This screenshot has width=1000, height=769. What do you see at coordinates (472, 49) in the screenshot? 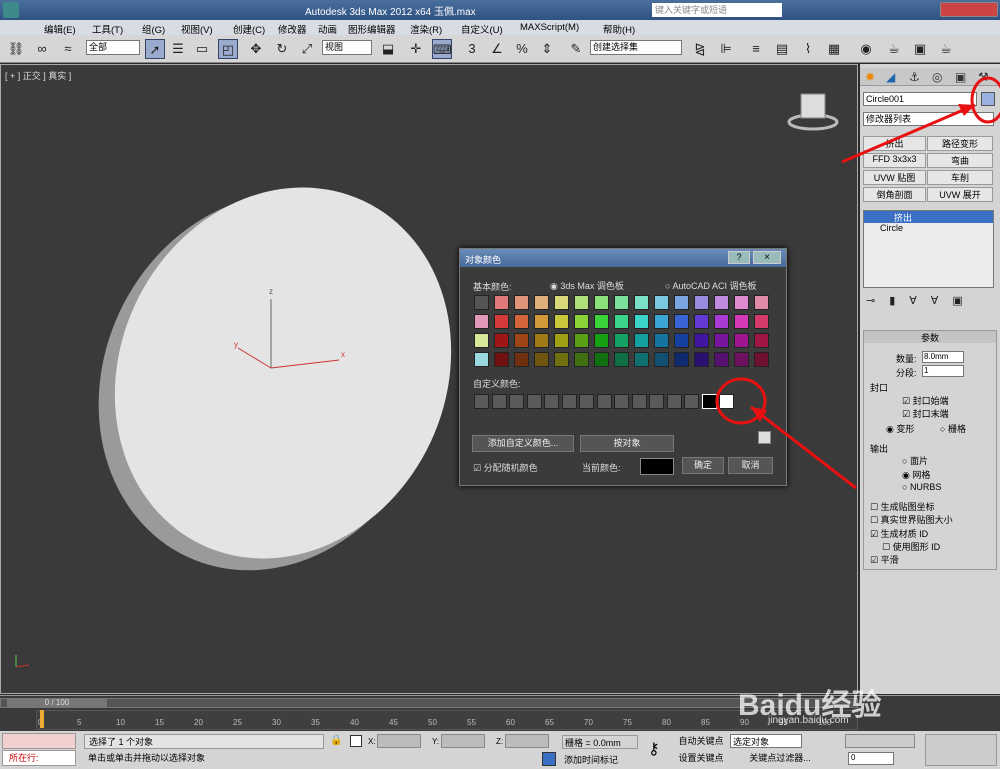
I see `snap-3d-icon: 3` at bounding box center [472, 49].